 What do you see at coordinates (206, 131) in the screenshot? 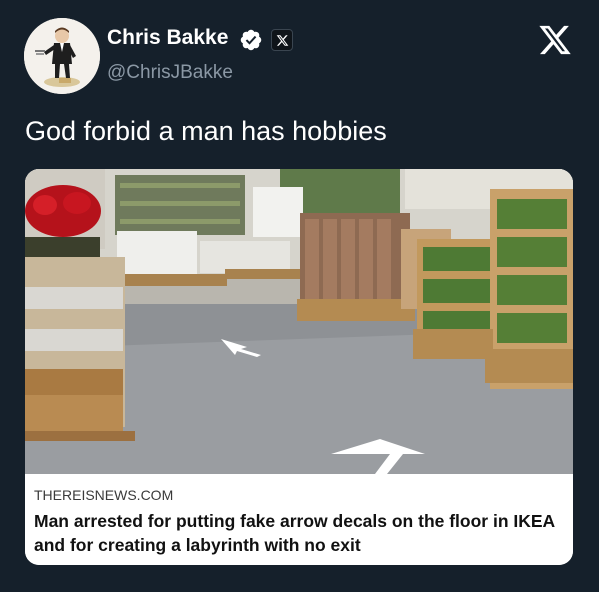
I see `tweet-text: God forbid a man has hobbies` at bounding box center [206, 131].